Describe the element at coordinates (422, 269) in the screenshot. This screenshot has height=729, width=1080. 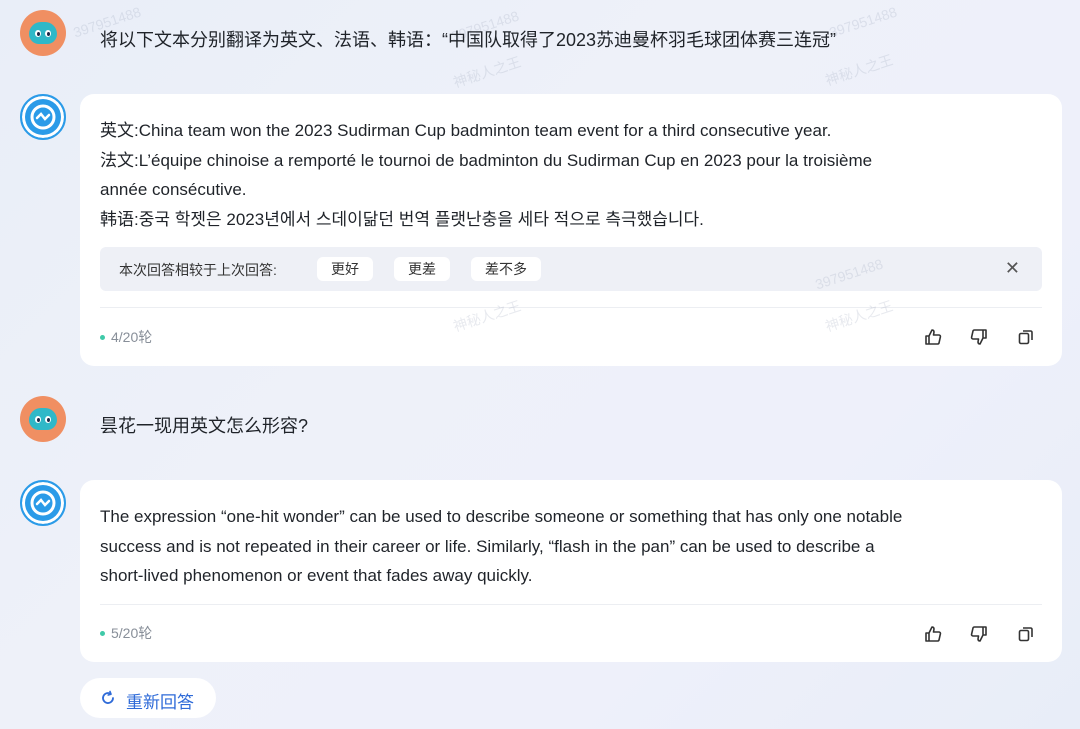
I see `feedback-worse-button: 更差` at that location.